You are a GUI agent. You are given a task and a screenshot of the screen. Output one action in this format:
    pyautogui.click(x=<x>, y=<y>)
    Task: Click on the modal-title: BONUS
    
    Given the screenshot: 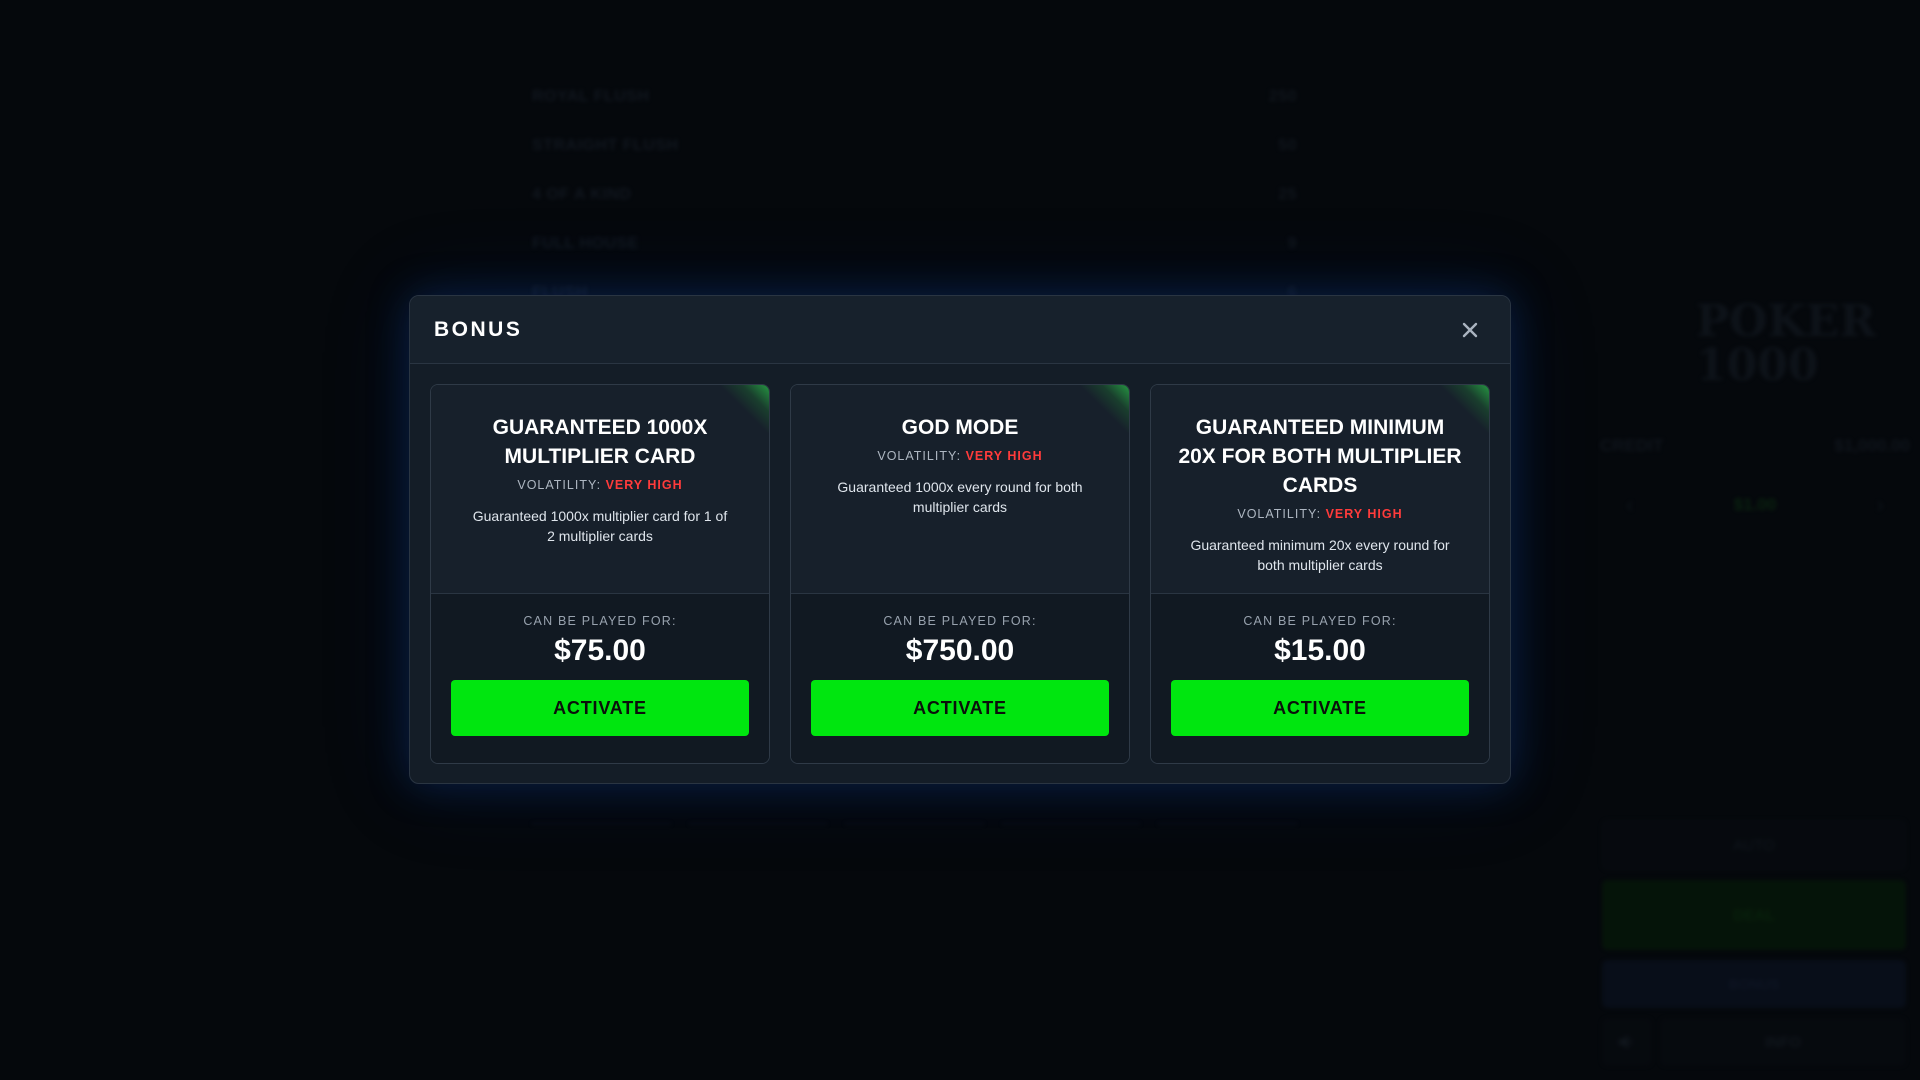 What is the action you would take?
    pyautogui.click(x=478, y=329)
    